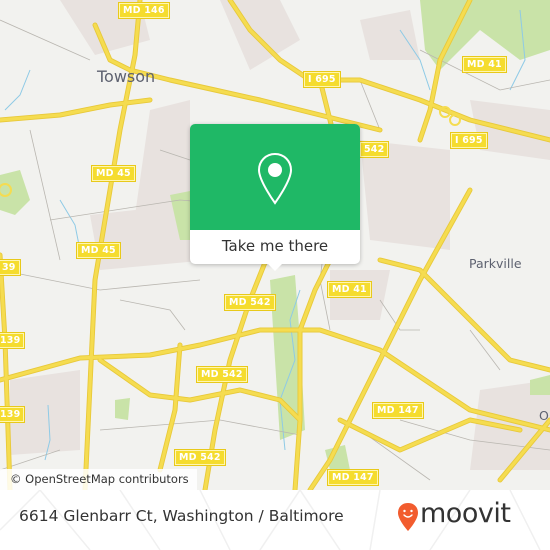 The height and width of the screenshot is (550, 550). I want to click on moovit-logo-text: moovit, so click(465, 513).